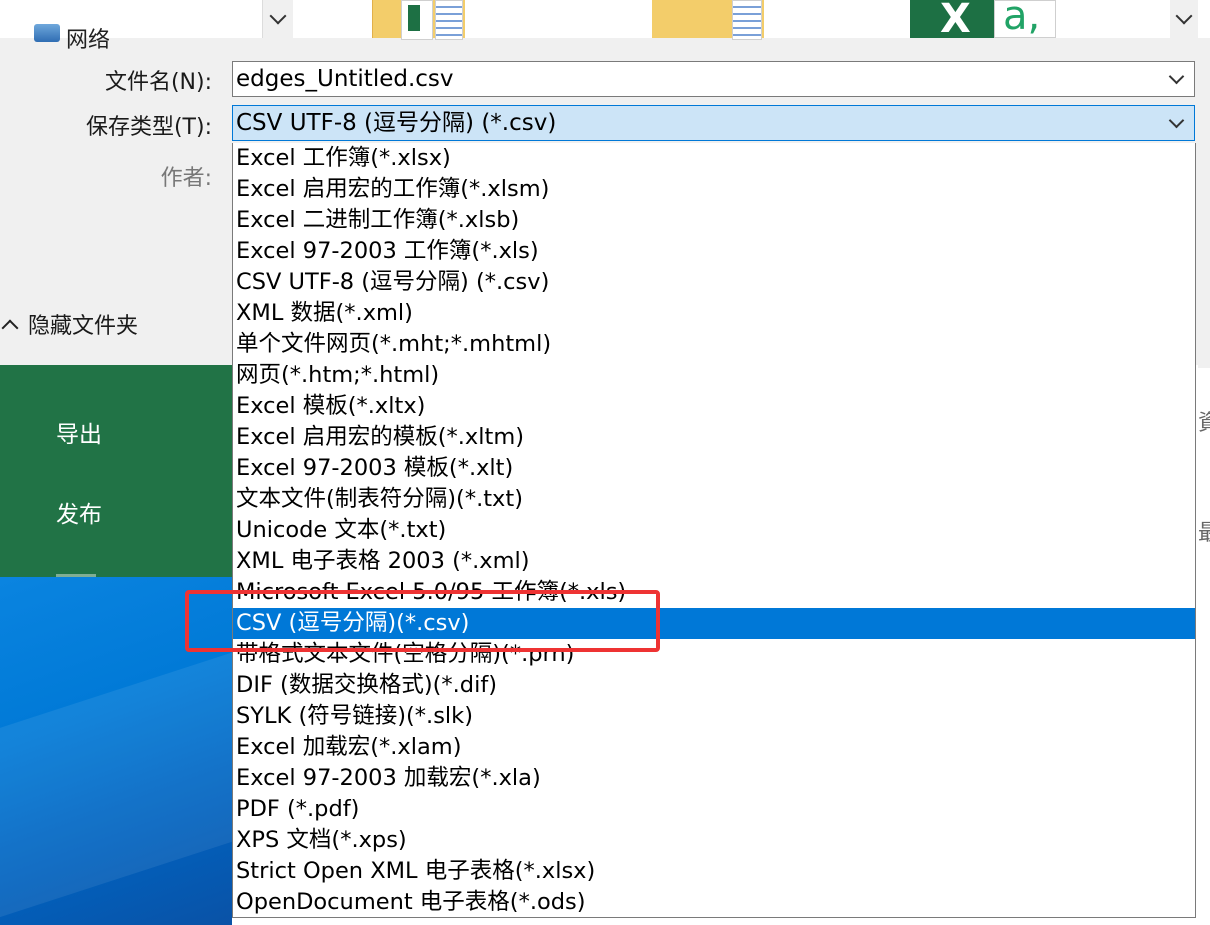  Describe the element at coordinates (1204, 533) in the screenshot. I see `right-edge-text: 最` at that location.